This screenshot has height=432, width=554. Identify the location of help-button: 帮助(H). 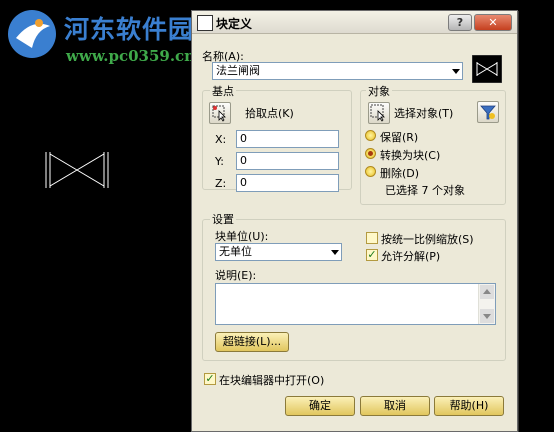
(469, 406).